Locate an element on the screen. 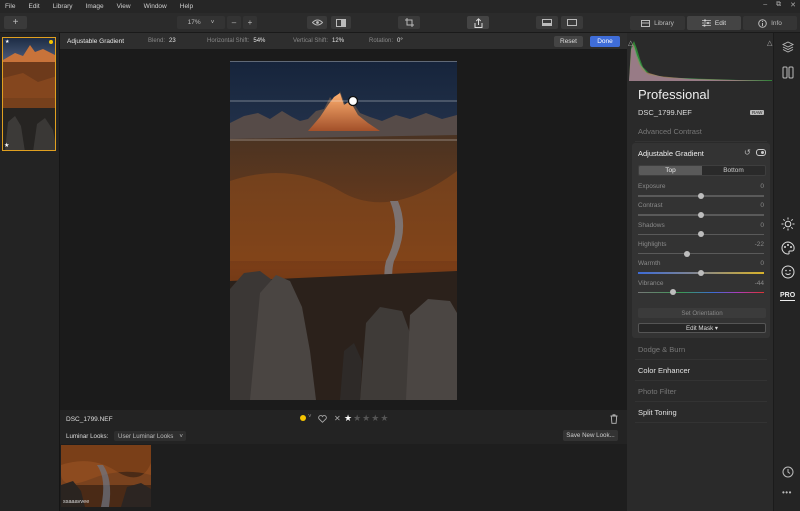 This screenshot has height=511, width=800. horizontal-shift-label: Horizontal Shift: is located at coordinates (228, 41).